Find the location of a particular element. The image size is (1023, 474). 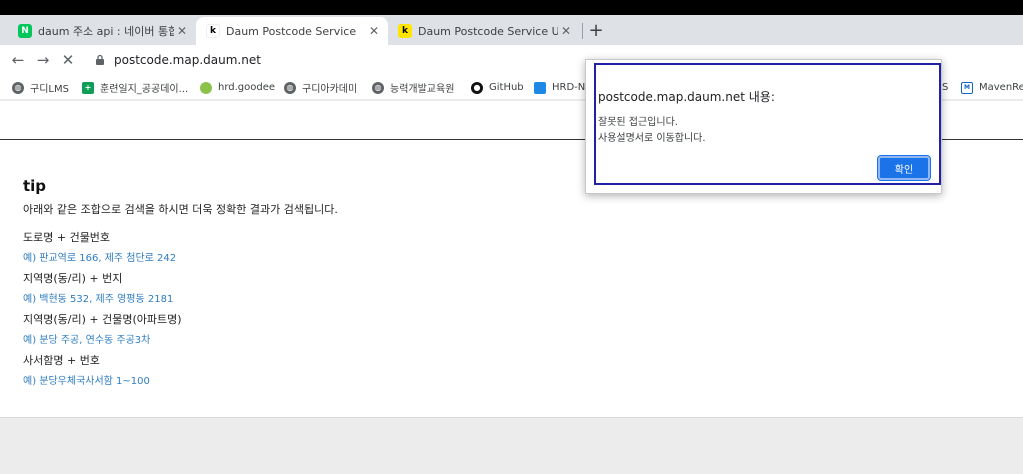

back-button: ← is located at coordinates (18, 60).